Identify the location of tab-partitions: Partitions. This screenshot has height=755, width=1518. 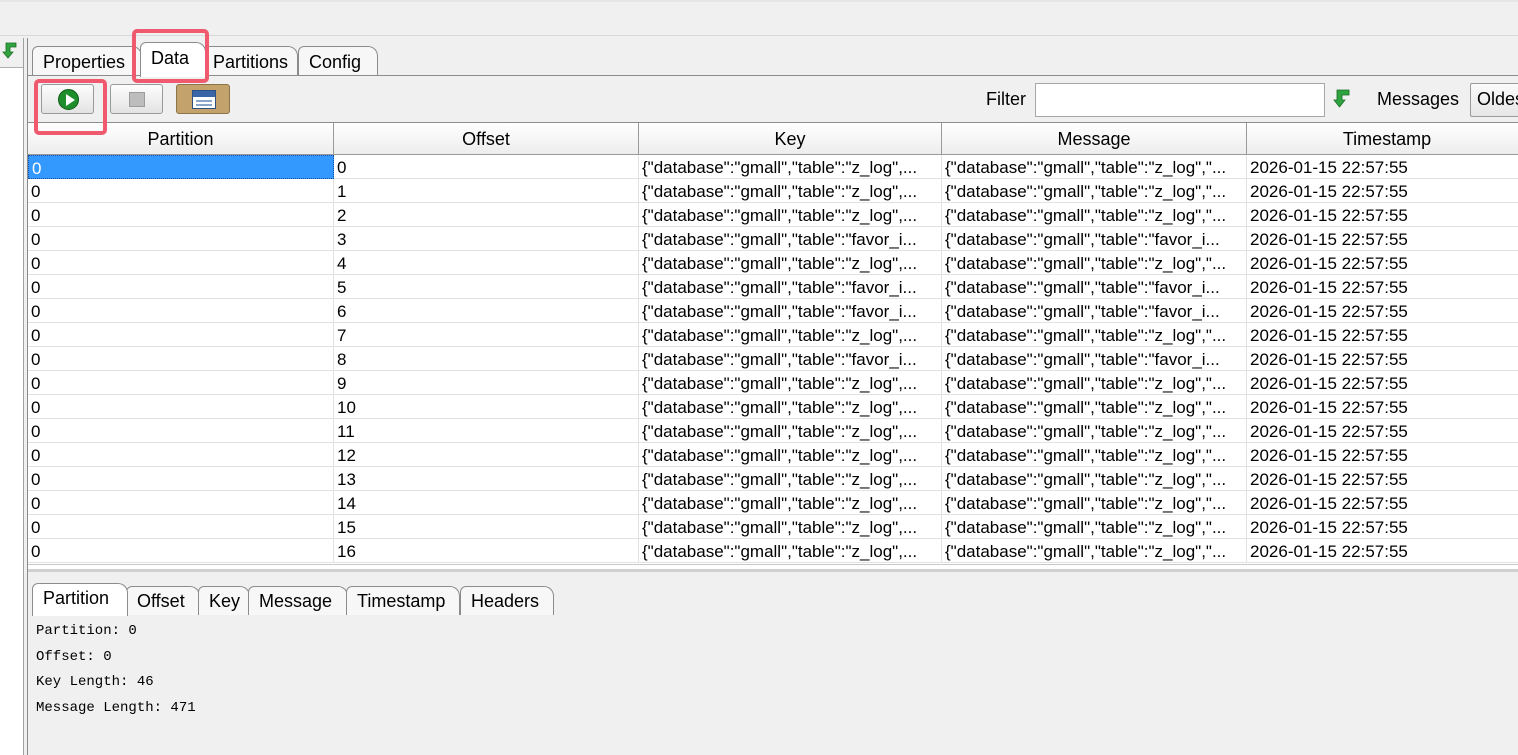
(250, 61).